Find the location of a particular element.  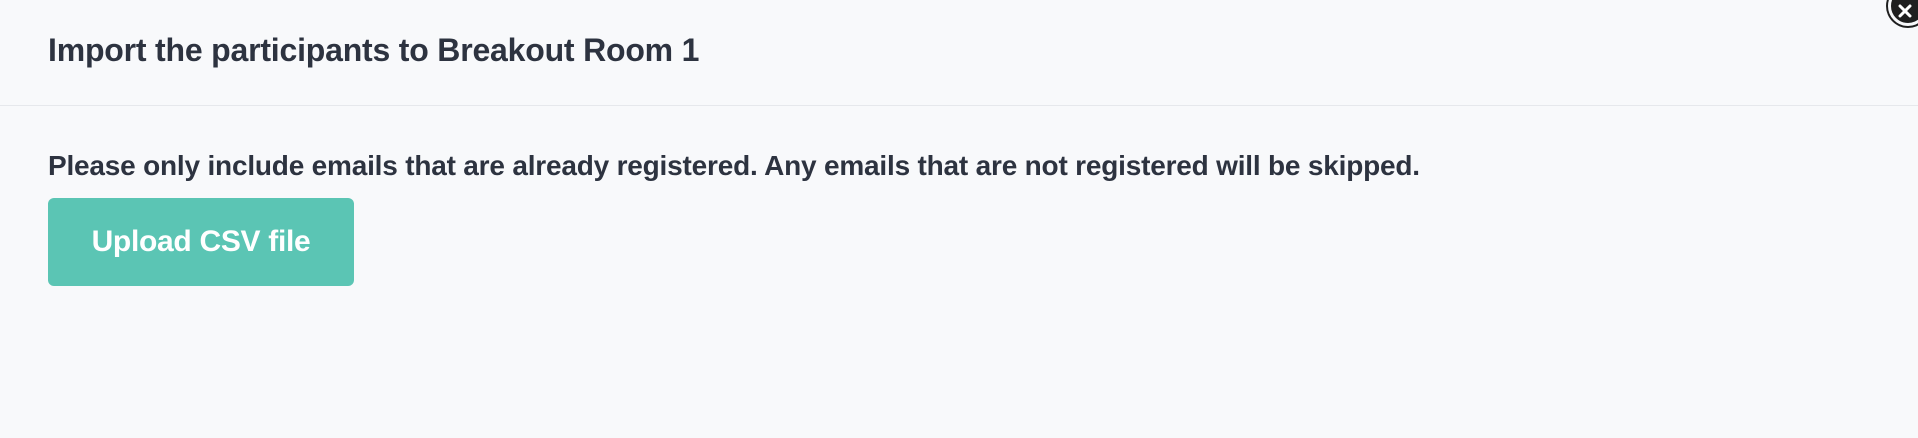

close-icon is located at coordinates (1905, 11).